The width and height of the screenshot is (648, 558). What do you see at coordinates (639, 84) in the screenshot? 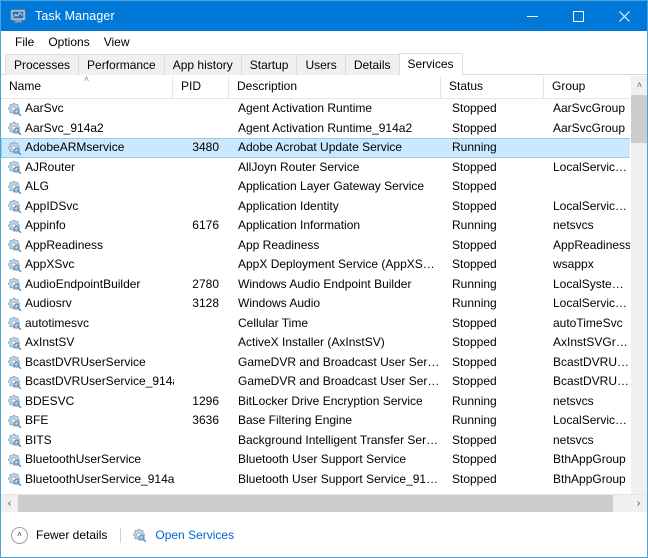
I see `scroll-up-icon: ˄` at bounding box center [639, 84].